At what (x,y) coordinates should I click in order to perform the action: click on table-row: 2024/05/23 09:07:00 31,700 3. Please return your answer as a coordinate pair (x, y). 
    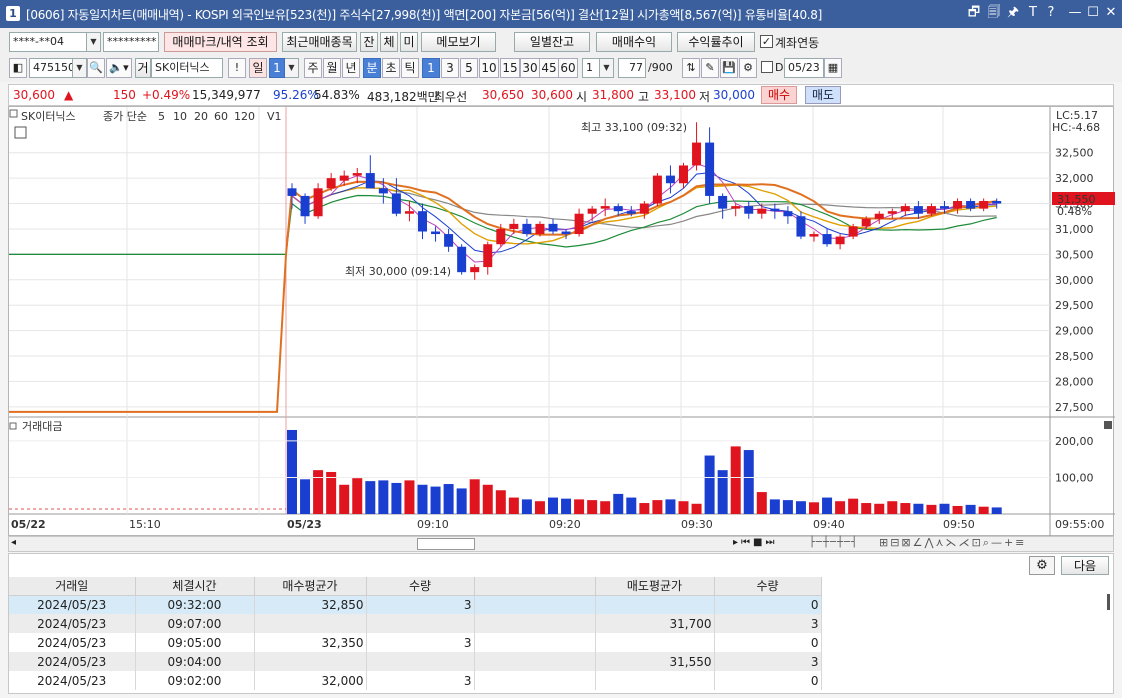
    Looking at the image, I should click on (415, 623).